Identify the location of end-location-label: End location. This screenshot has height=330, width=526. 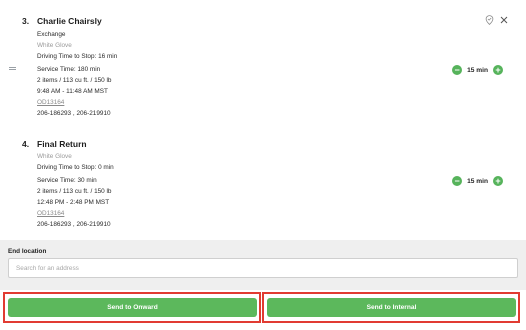
(27, 251).